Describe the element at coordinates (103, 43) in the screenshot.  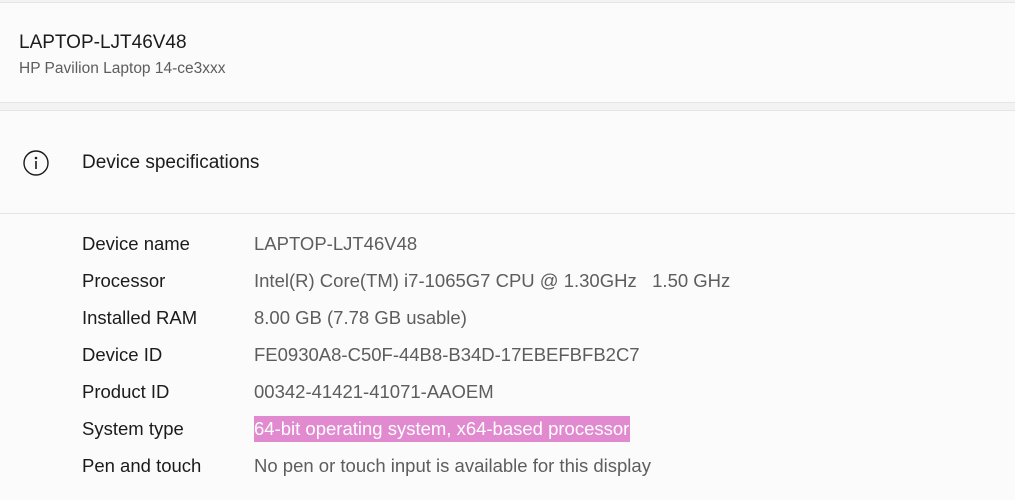
I see `device-name-heading: LAPTOP-LJT46V48` at that location.